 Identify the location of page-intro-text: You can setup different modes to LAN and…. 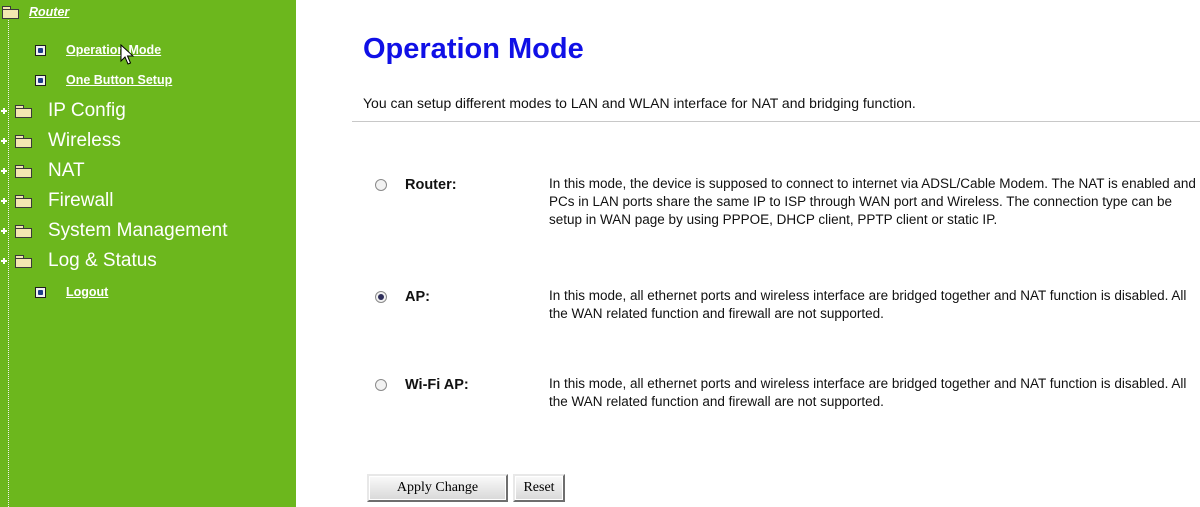
(639, 103).